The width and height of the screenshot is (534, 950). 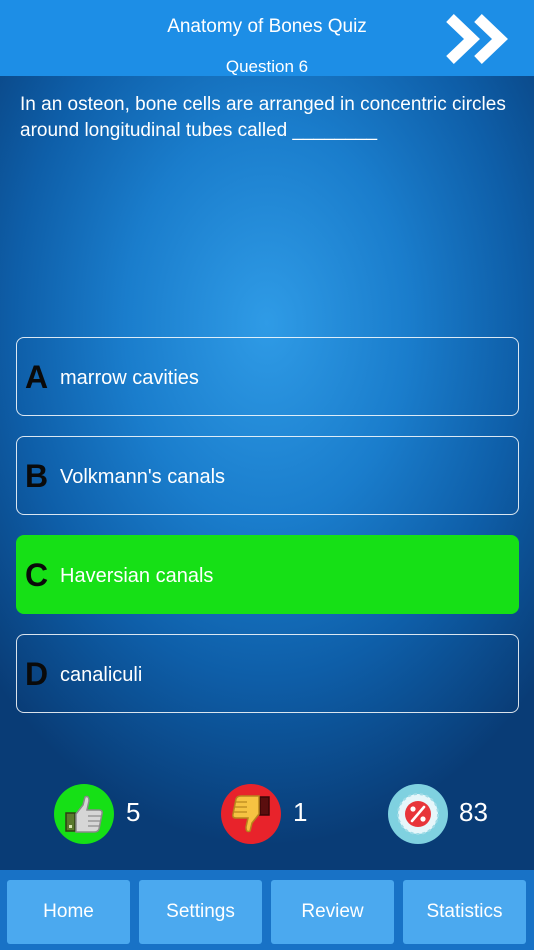 I want to click on wrong-count: 1, so click(x=300, y=812).